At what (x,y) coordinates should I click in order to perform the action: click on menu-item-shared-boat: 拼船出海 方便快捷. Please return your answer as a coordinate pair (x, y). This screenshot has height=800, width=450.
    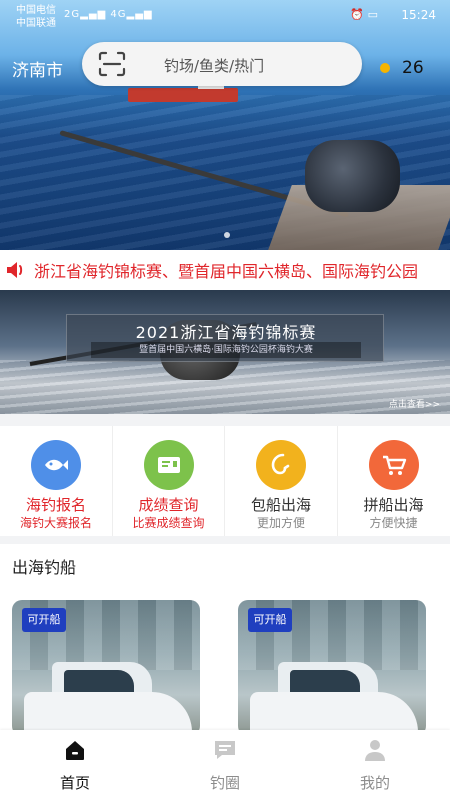
    Looking at the image, I should click on (394, 481).